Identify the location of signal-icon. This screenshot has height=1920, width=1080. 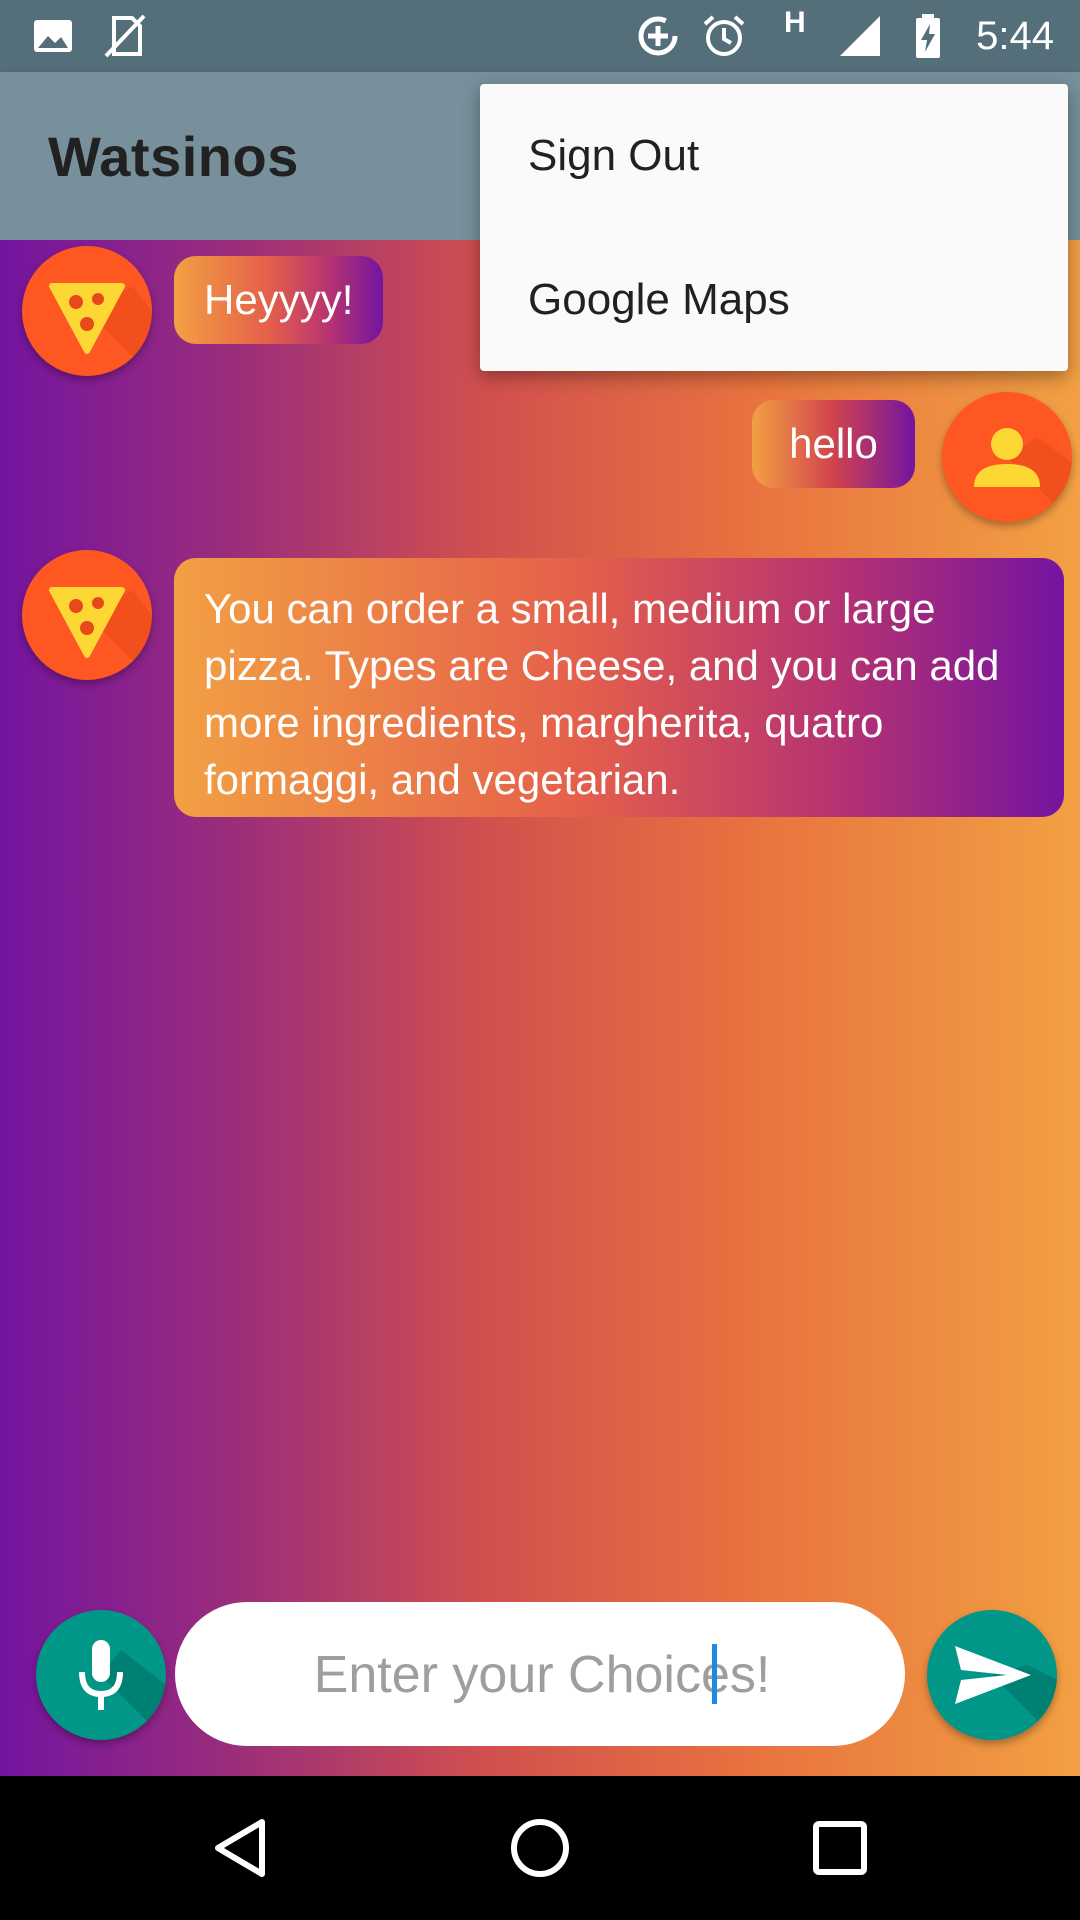
(860, 36).